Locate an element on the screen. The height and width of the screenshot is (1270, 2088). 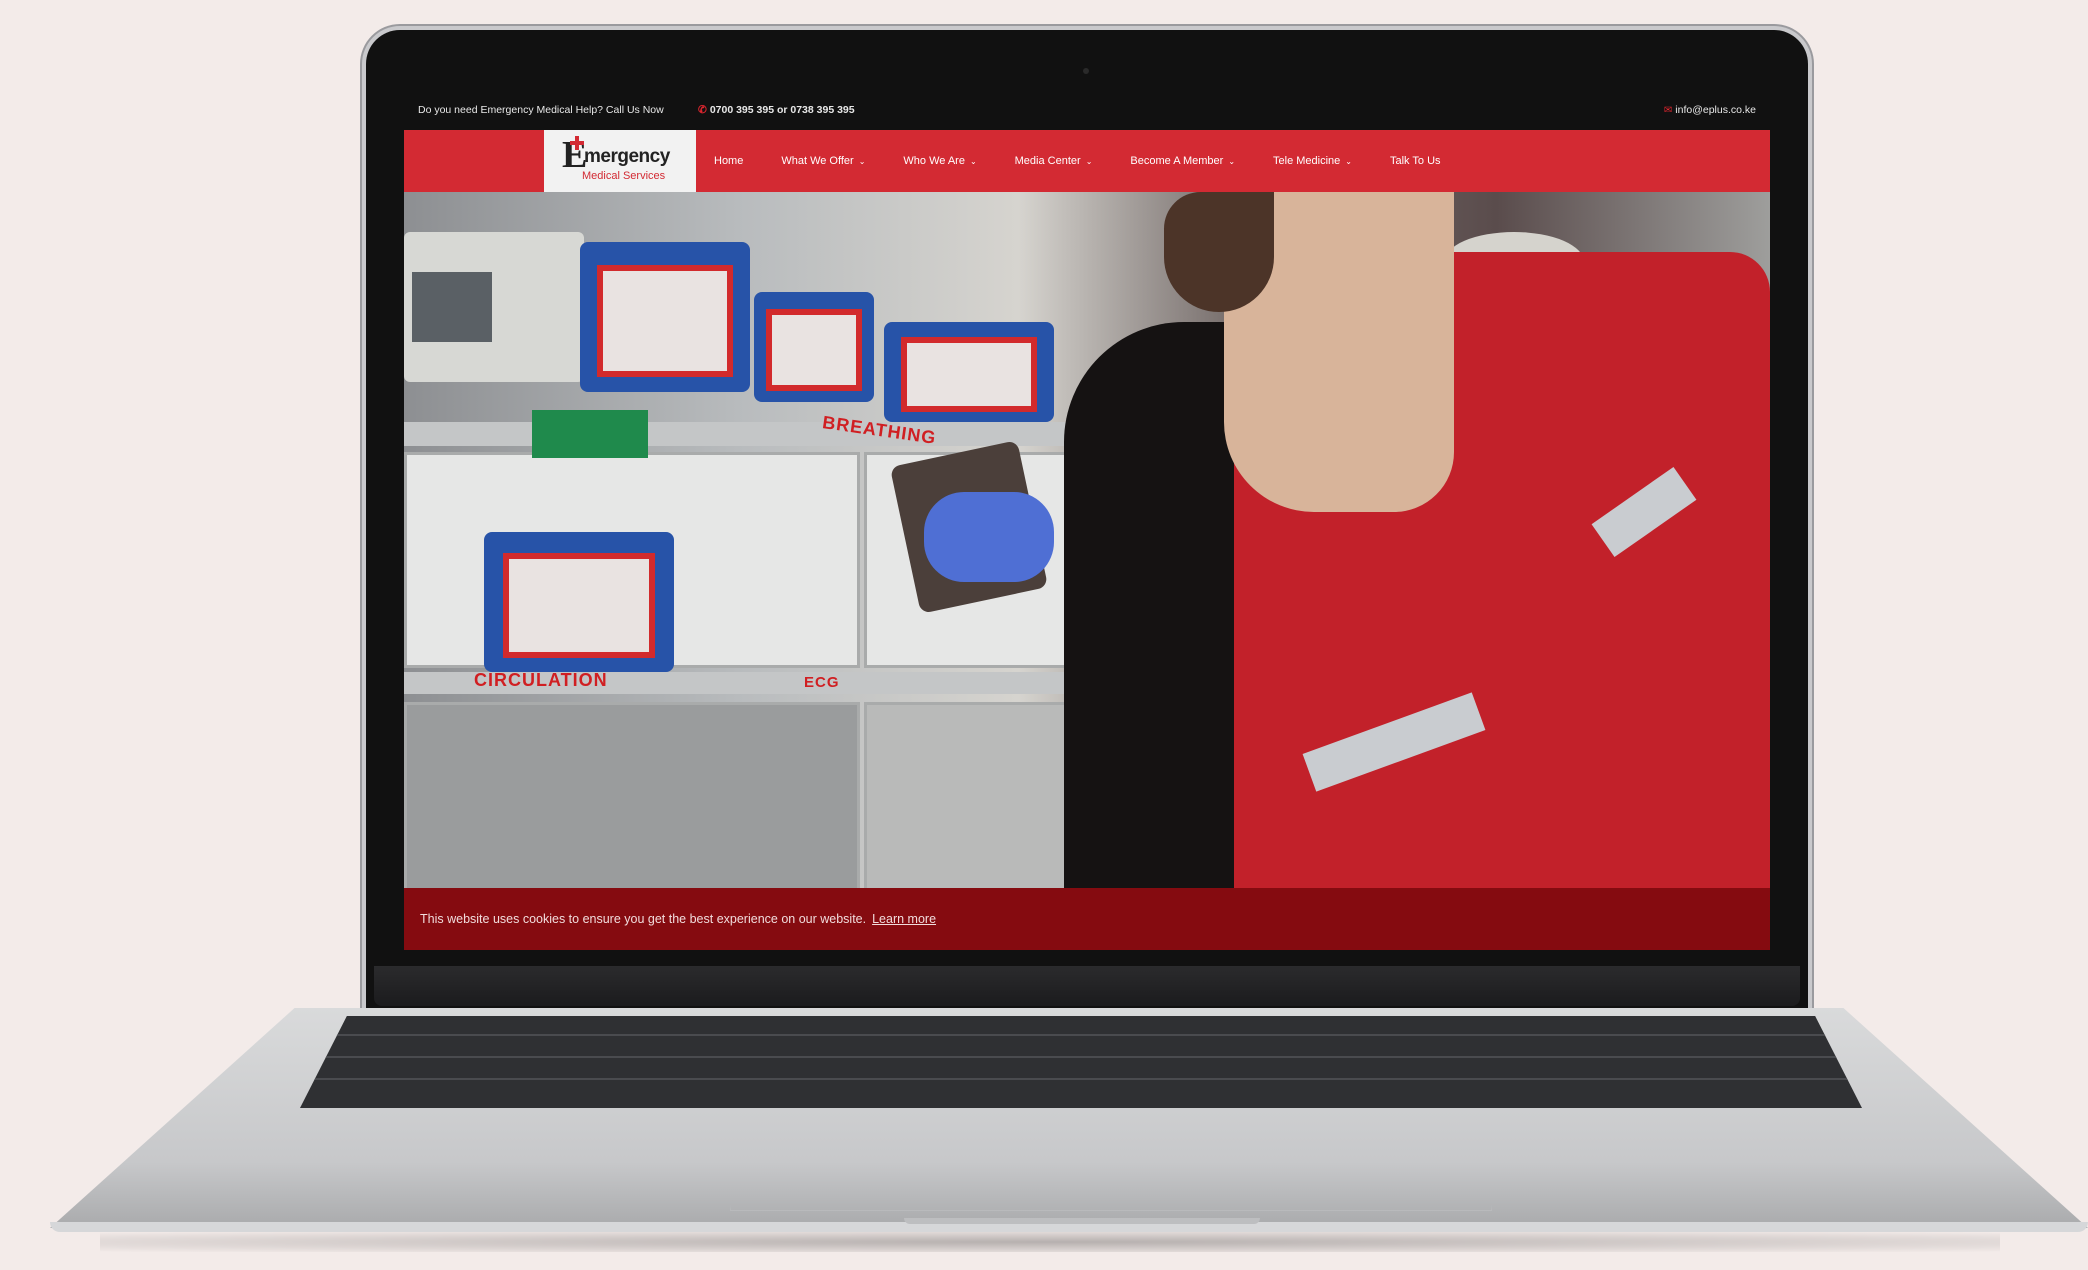
nav-item-label: What We Offer is located at coordinates (817, 161).